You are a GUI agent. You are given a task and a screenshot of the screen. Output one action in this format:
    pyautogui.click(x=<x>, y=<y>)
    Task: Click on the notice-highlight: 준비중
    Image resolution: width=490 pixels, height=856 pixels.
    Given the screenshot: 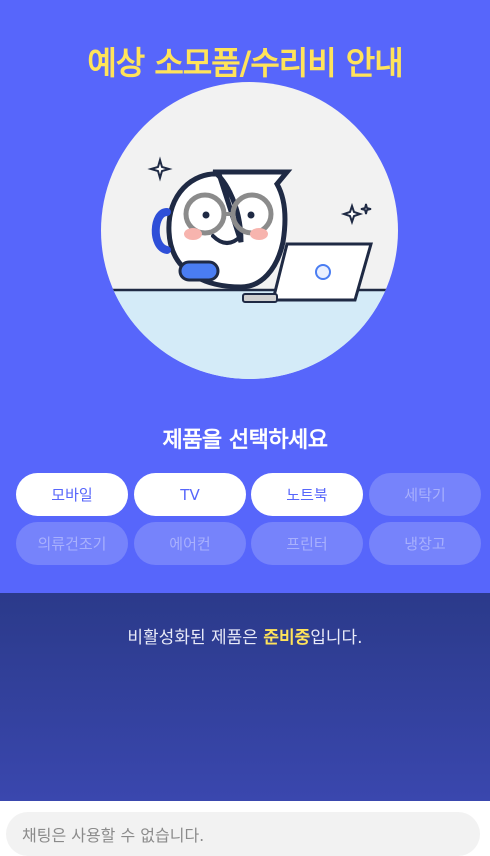 What is the action you would take?
    pyautogui.click(x=287, y=638)
    